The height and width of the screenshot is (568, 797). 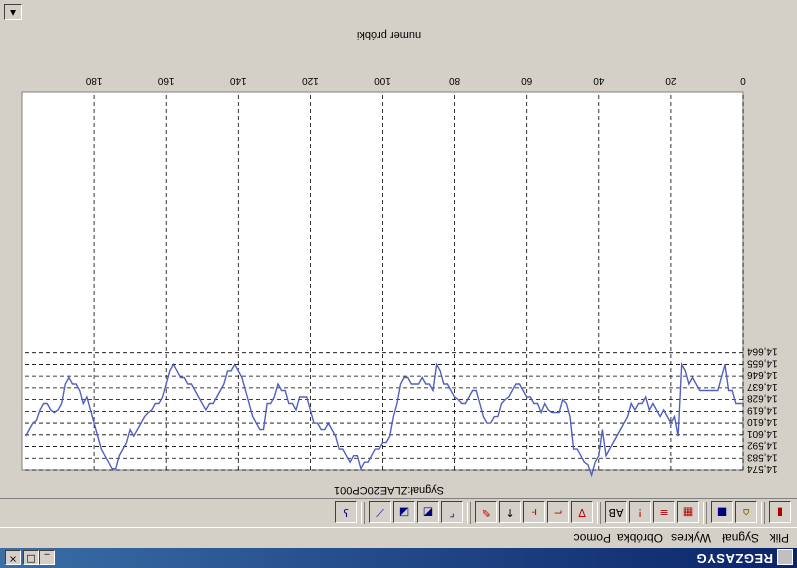 I want to click on x-tick-label: 40, so click(x=599, y=80).